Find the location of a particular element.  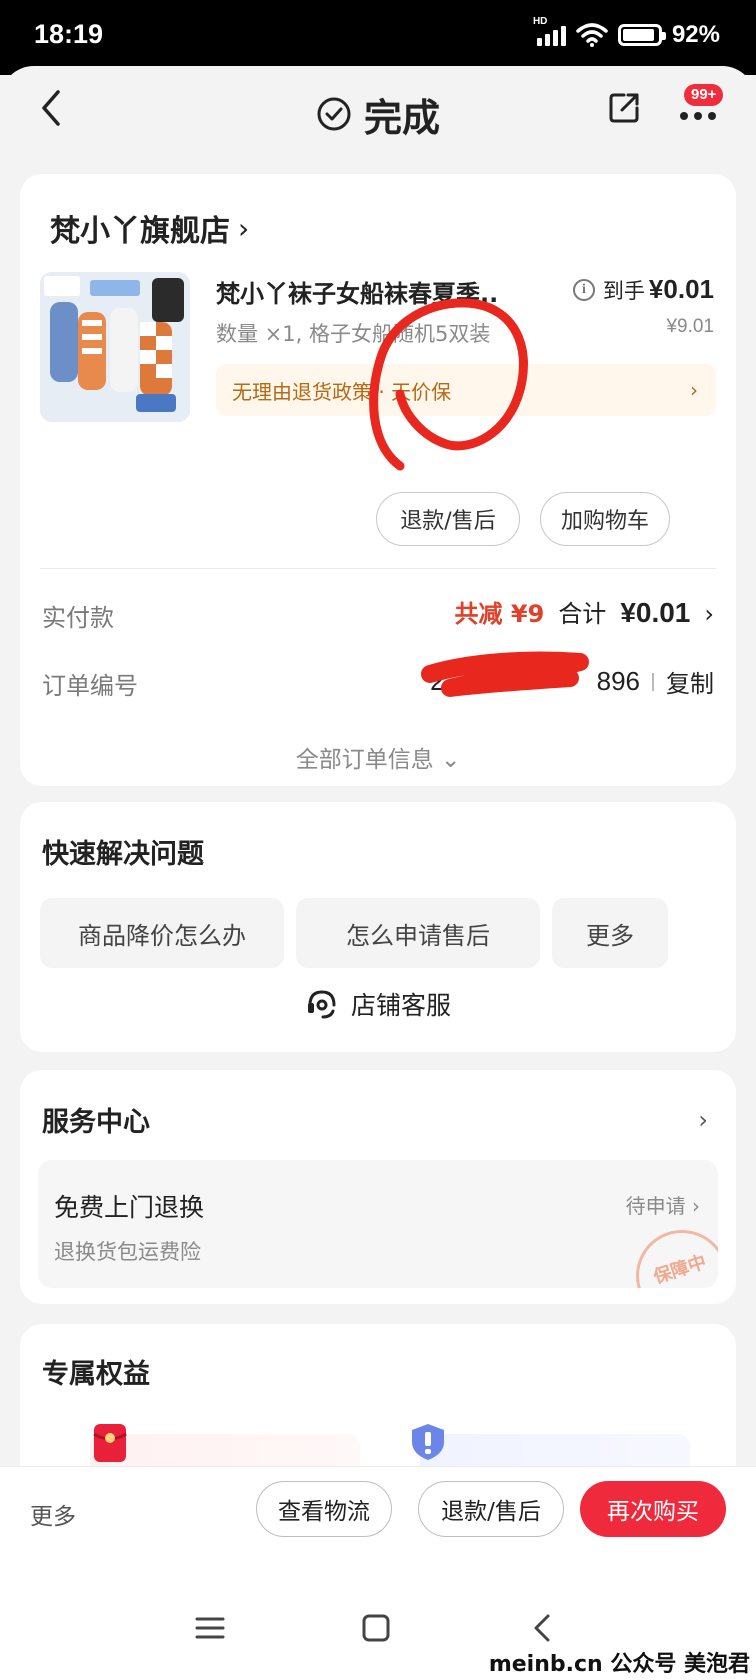

order-number-end: 896 is located at coordinates (618, 681).